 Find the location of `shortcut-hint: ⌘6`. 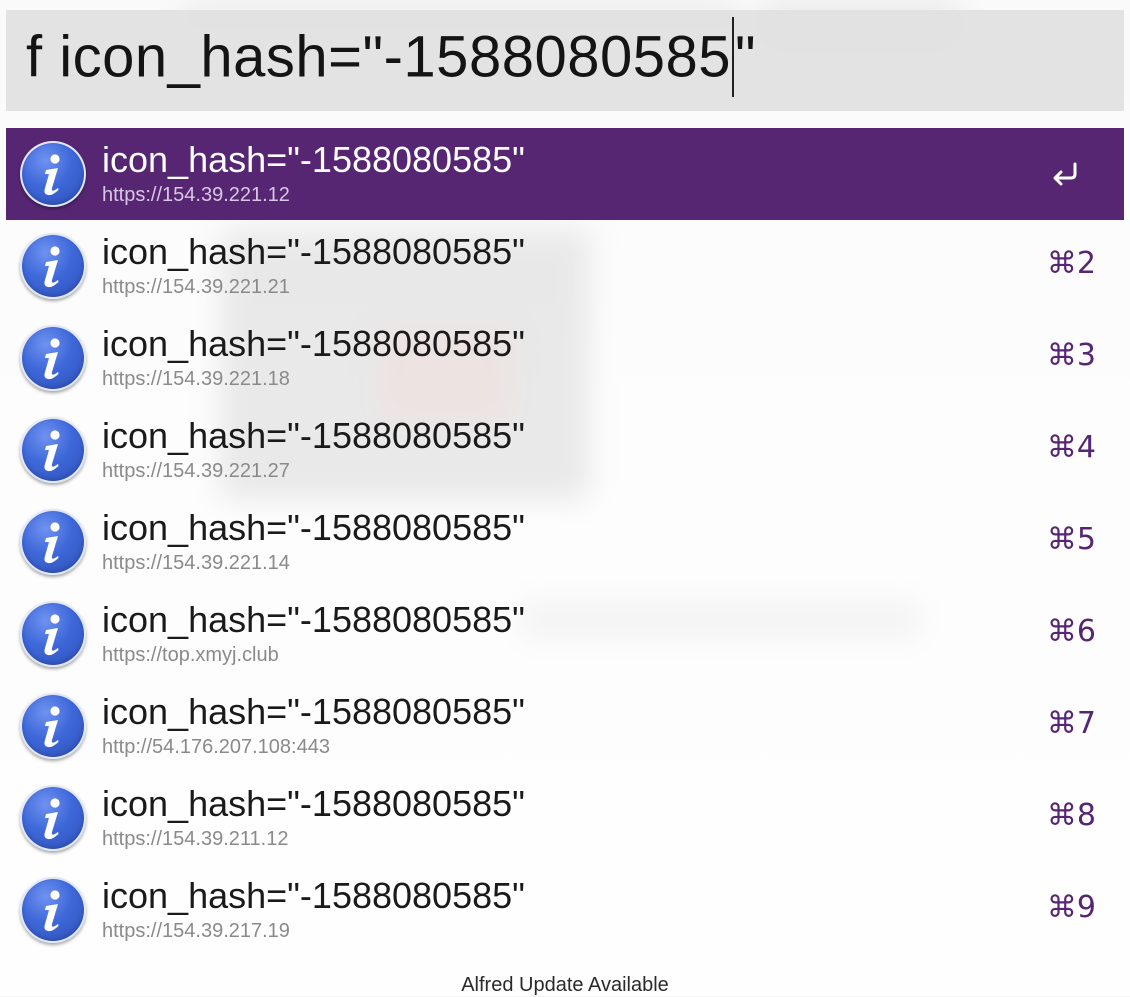

shortcut-hint: ⌘6 is located at coordinates (1071, 631).